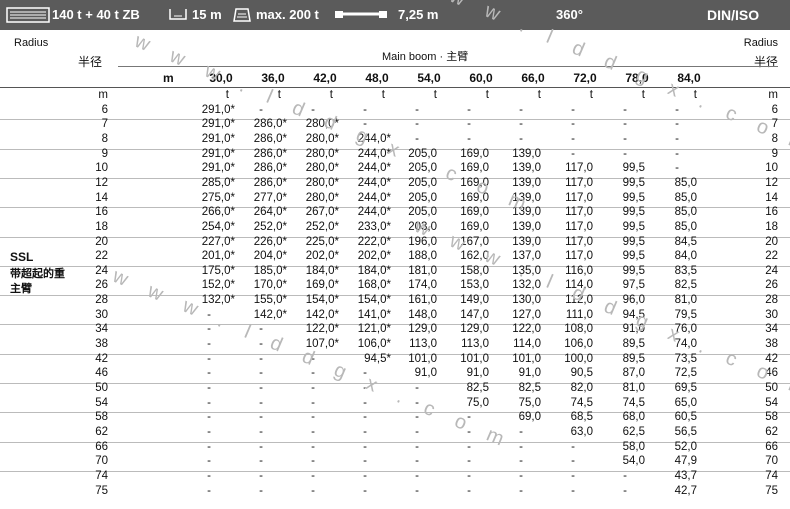 The image size is (790, 509). What do you see at coordinates (218, 256) in the screenshot?
I see `load-cell: 201,0*` at bounding box center [218, 256].